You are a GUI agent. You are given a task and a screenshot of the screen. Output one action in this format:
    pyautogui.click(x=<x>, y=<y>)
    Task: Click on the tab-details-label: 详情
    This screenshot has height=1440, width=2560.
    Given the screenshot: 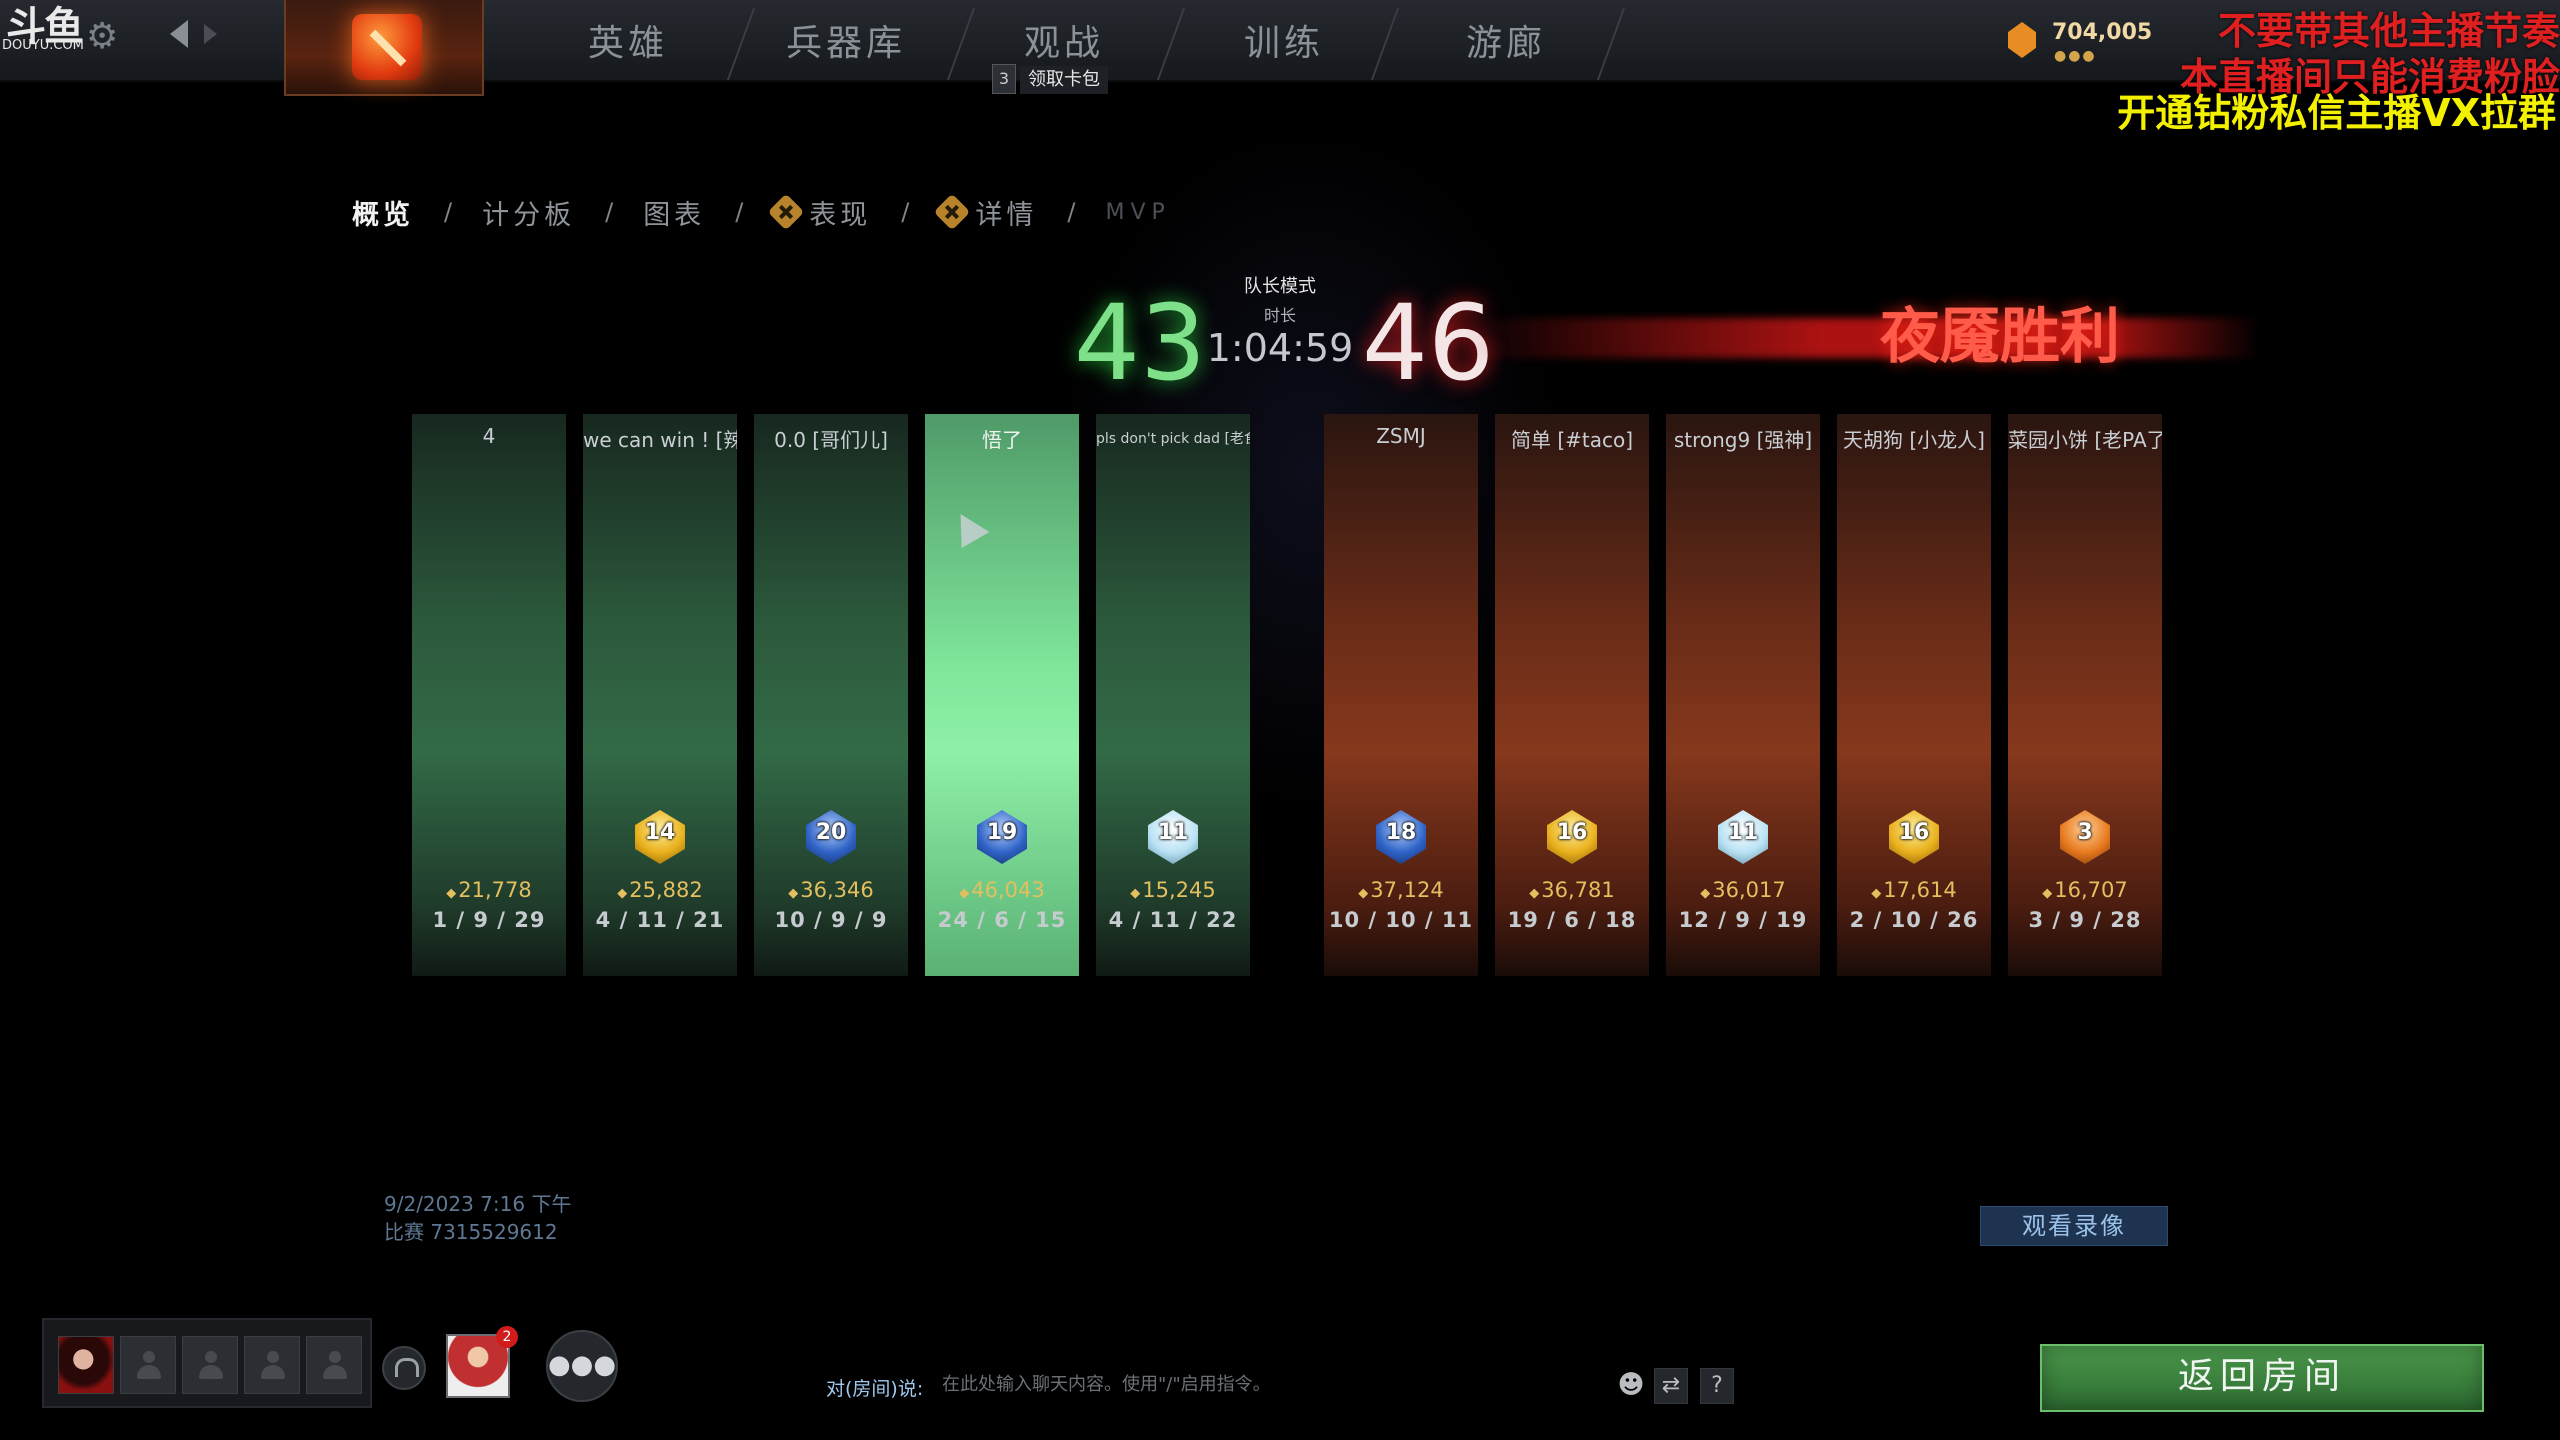 What is the action you would take?
    pyautogui.click(x=1006, y=215)
    